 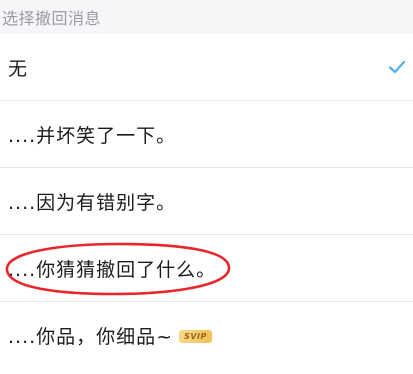 What do you see at coordinates (91, 337) in the screenshot?
I see `option-label: ....你品，你细品~` at bounding box center [91, 337].